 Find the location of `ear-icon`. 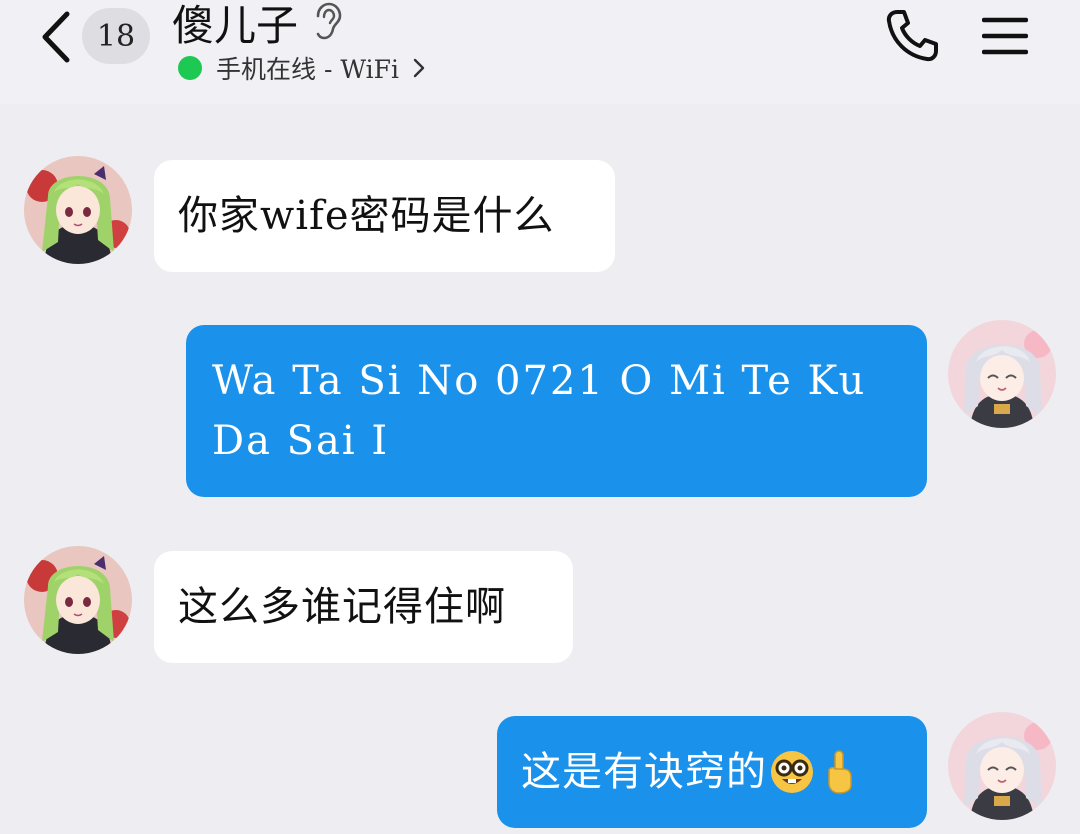

ear-icon is located at coordinates (329, 22).